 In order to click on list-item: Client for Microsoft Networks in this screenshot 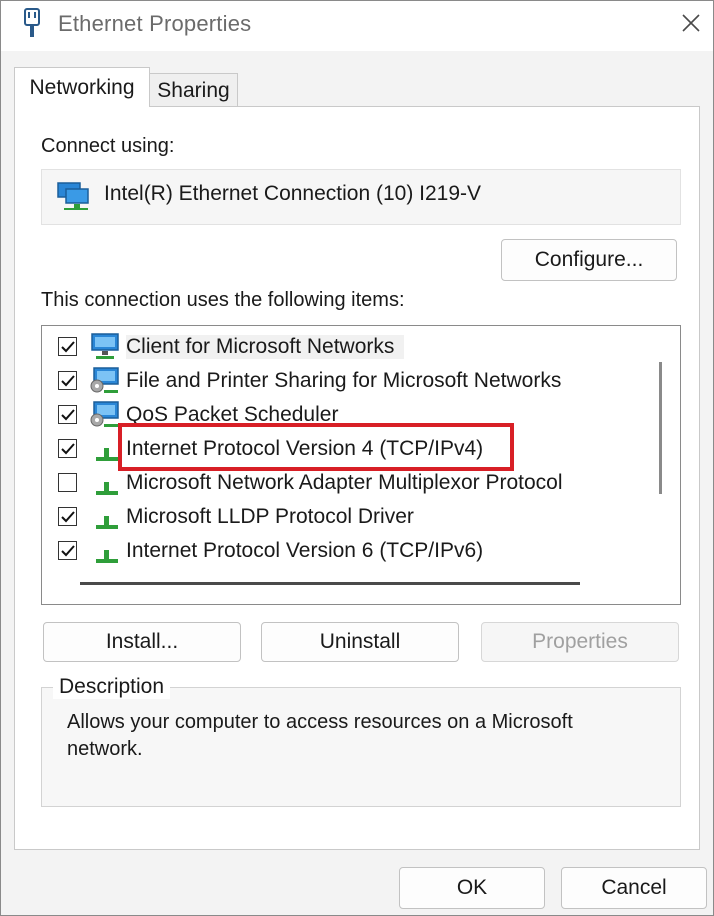, I will do `click(342, 347)`.